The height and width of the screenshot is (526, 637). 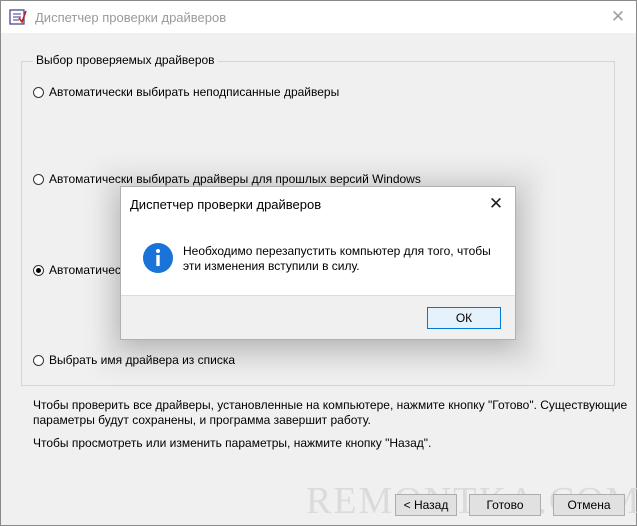 What do you see at coordinates (318, 17) in the screenshot?
I see `title-bar: Диспетчер проверки драйверов ✕` at bounding box center [318, 17].